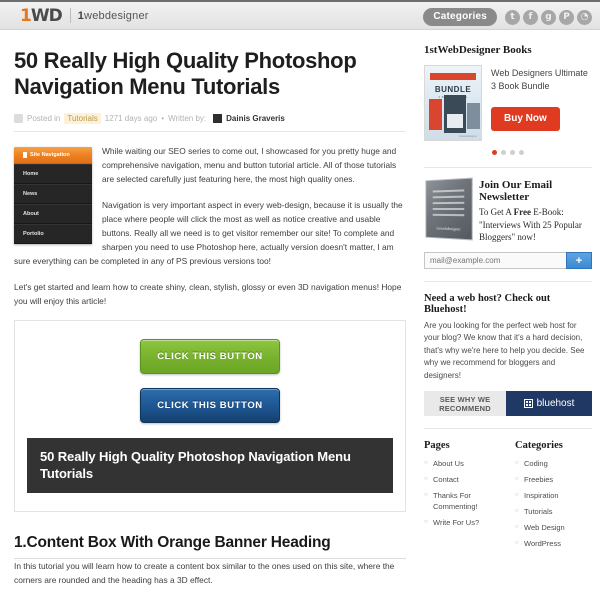  Describe the element at coordinates (495, 260) in the screenshot. I see `email-field` at that location.